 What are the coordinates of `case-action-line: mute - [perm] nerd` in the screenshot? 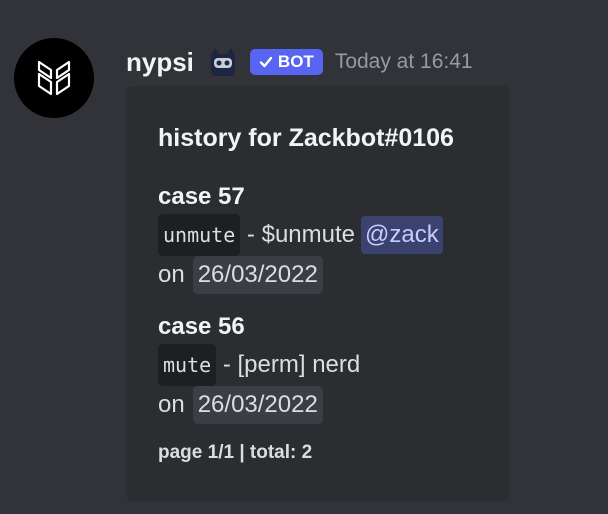 It's located at (328, 365).